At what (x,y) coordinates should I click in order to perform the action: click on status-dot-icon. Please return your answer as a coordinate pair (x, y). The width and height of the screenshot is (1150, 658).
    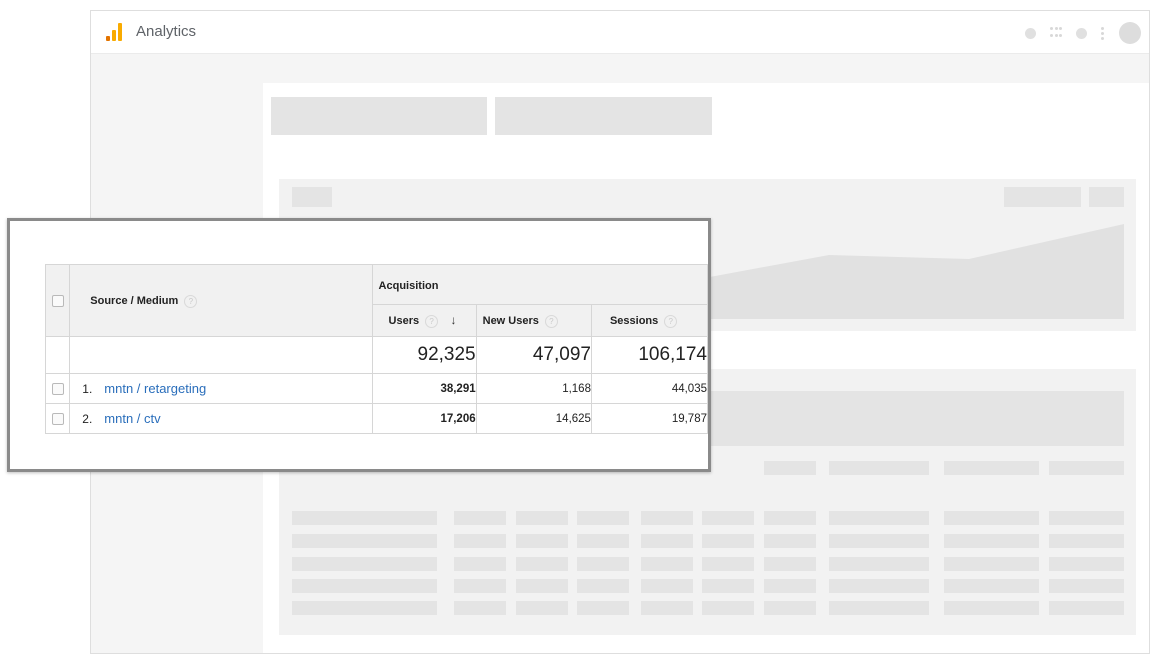
    Looking at the image, I should click on (1030, 33).